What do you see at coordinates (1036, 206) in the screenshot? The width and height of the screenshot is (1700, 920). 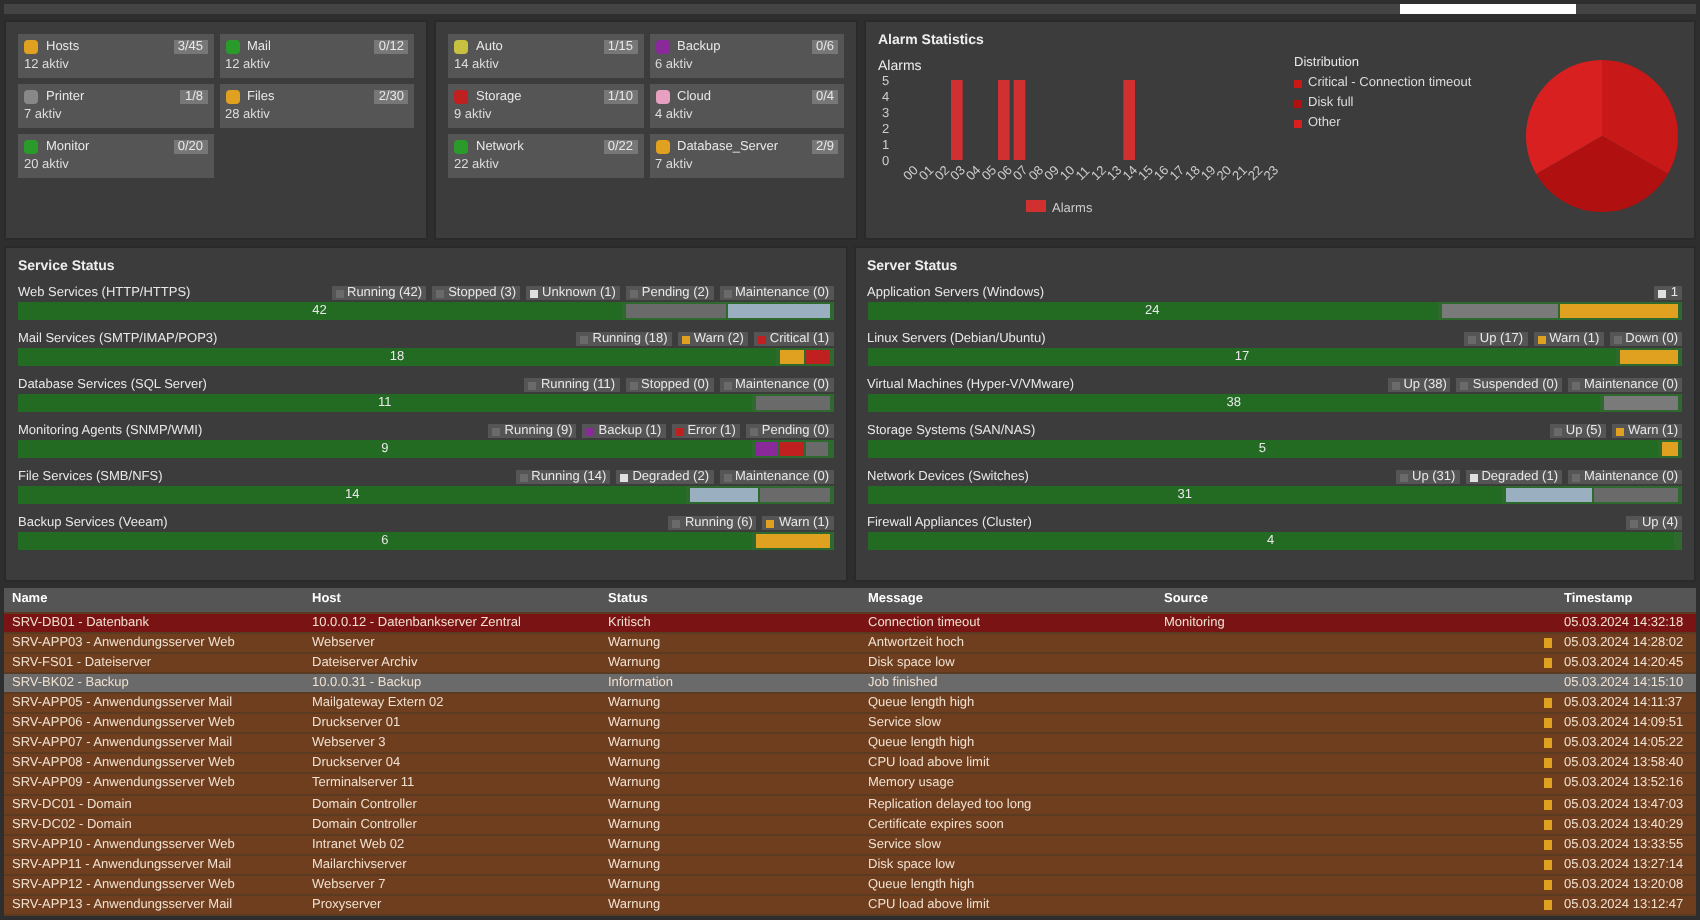 I see `legend-swatch` at bounding box center [1036, 206].